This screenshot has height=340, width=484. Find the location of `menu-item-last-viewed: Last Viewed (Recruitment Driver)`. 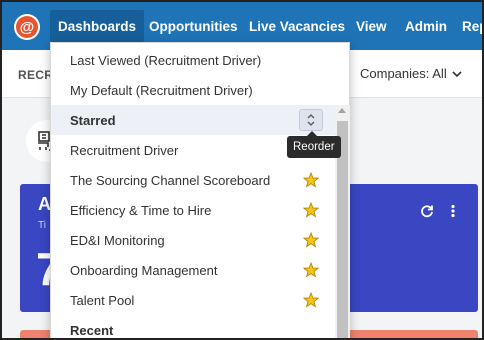

menu-item-last-viewed: Last Viewed (Recruitment Driver) is located at coordinates (193, 60).